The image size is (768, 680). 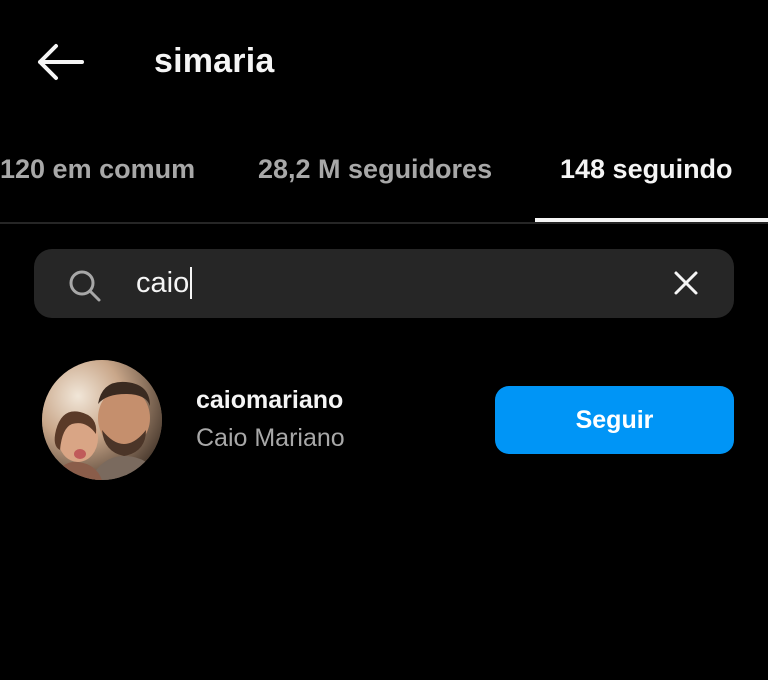 I want to click on back-button, so click(x=60, y=62).